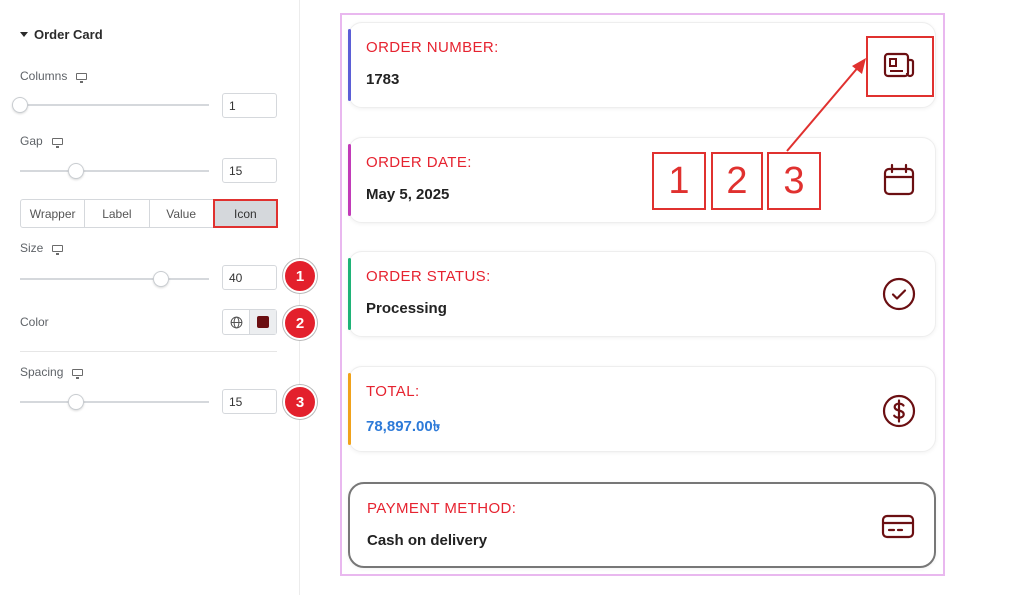 This screenshot has width=1024, height=595. I want to click on size-slider-track, so click(114, 279).